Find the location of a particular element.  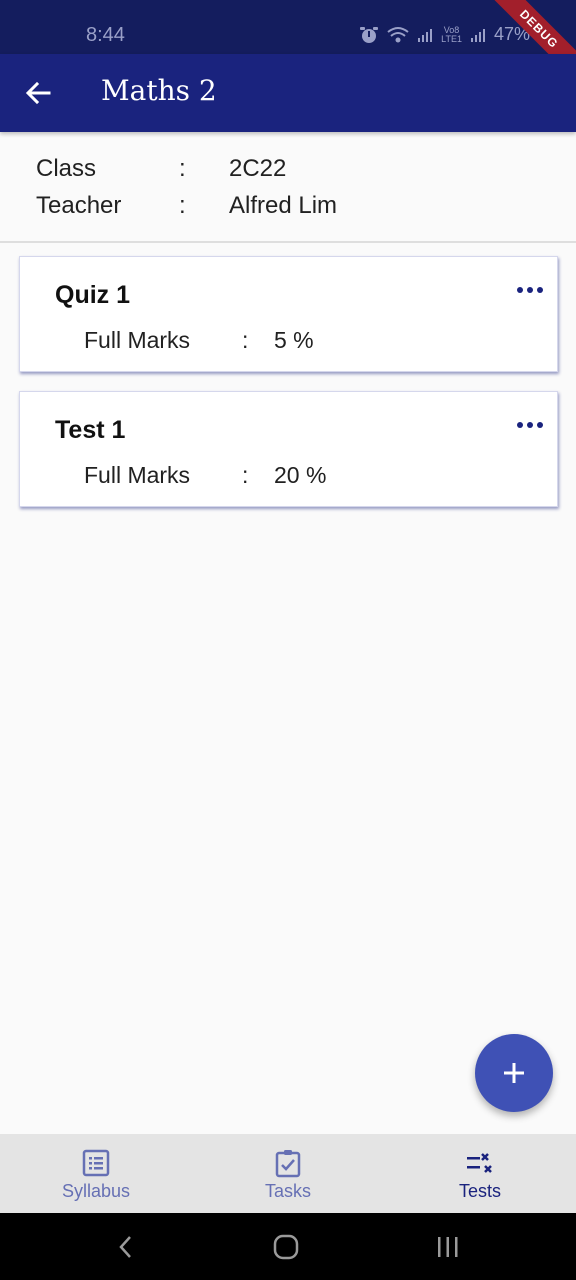

info-row-teacher: Teacher : Alfred Lim is located at coordinates (186, 205).